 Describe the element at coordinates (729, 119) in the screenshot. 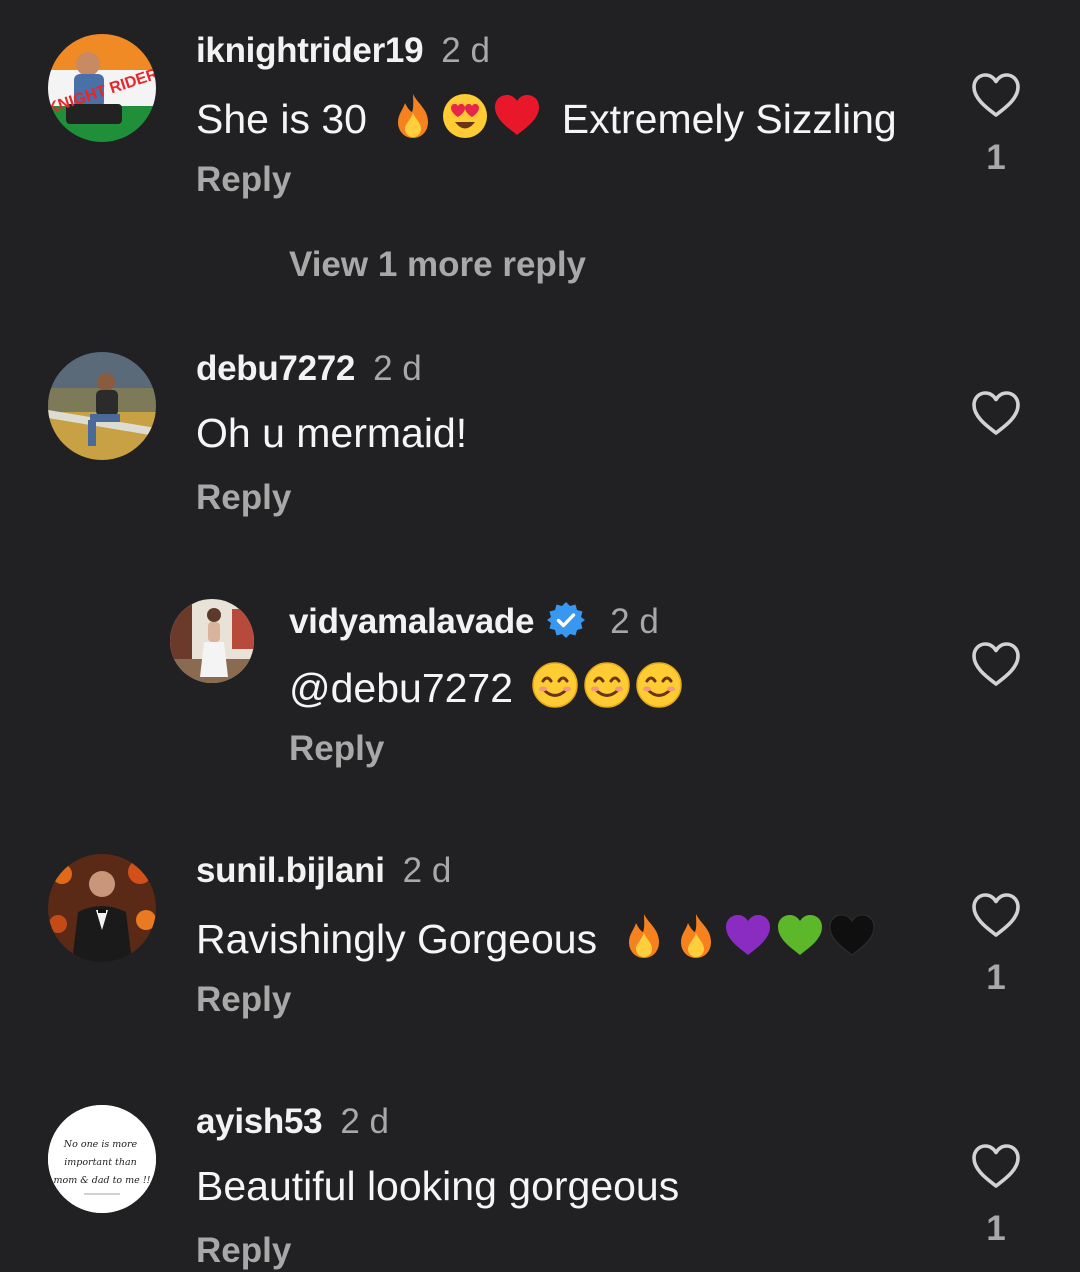

I see `comment-text-part: Extremely Sizzling` at that location.